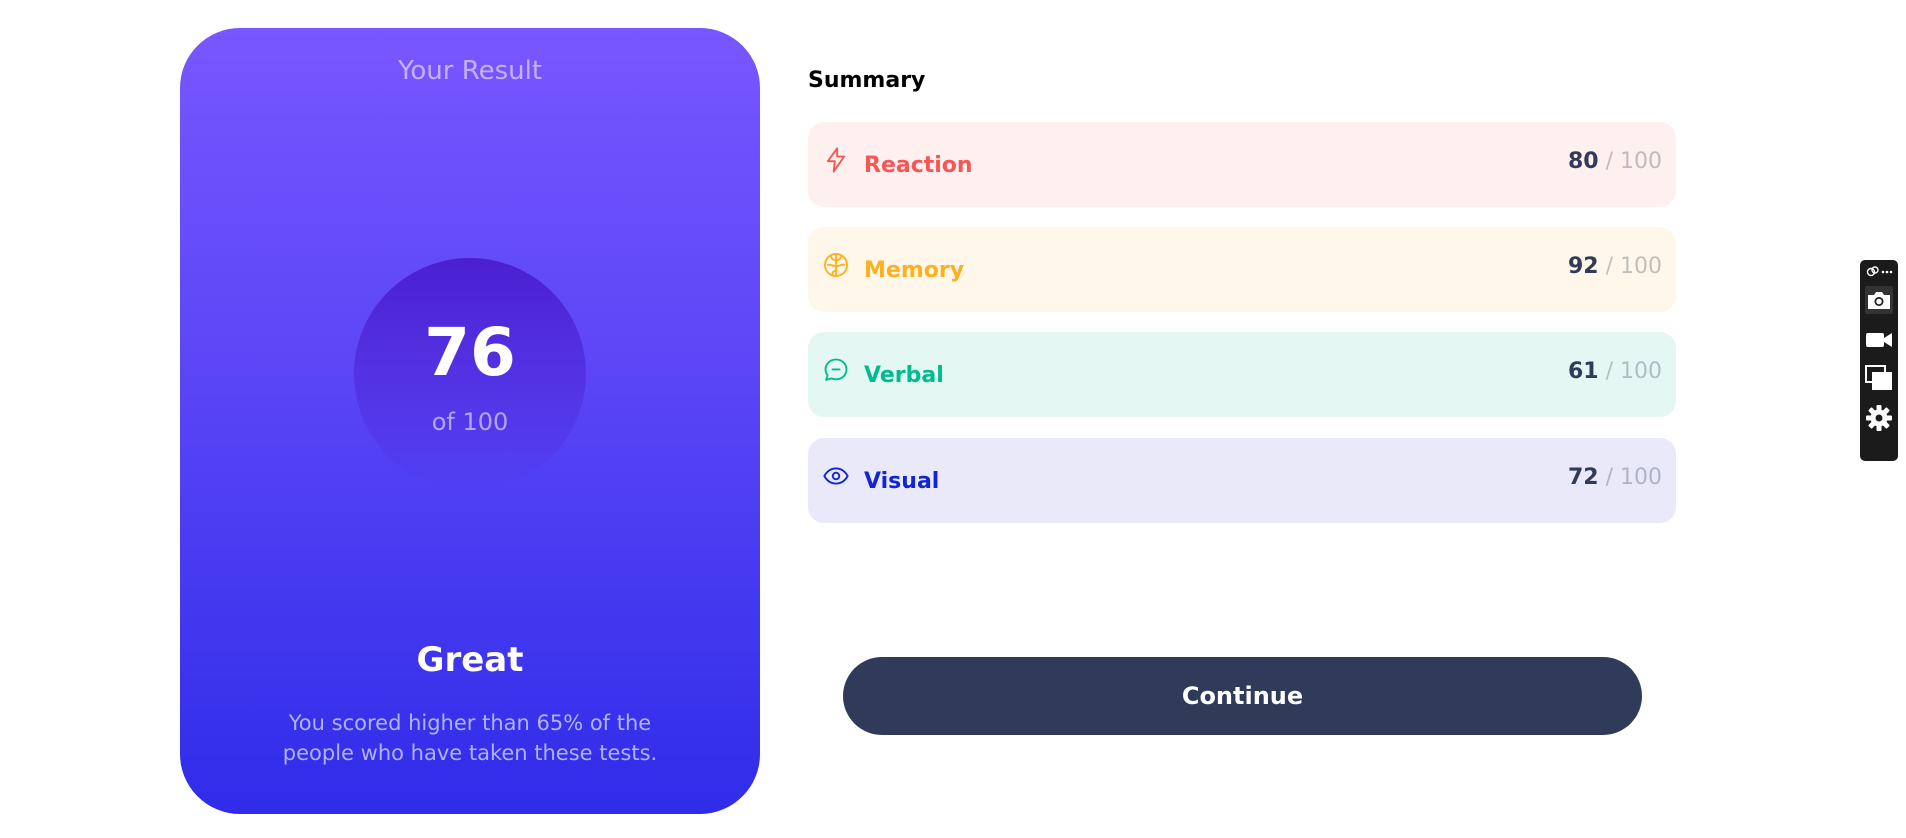 The image size is (1906, 838). Describe the element at coordinates (1879, 360) in the screenshot. I see `side-toolbar` at that location.